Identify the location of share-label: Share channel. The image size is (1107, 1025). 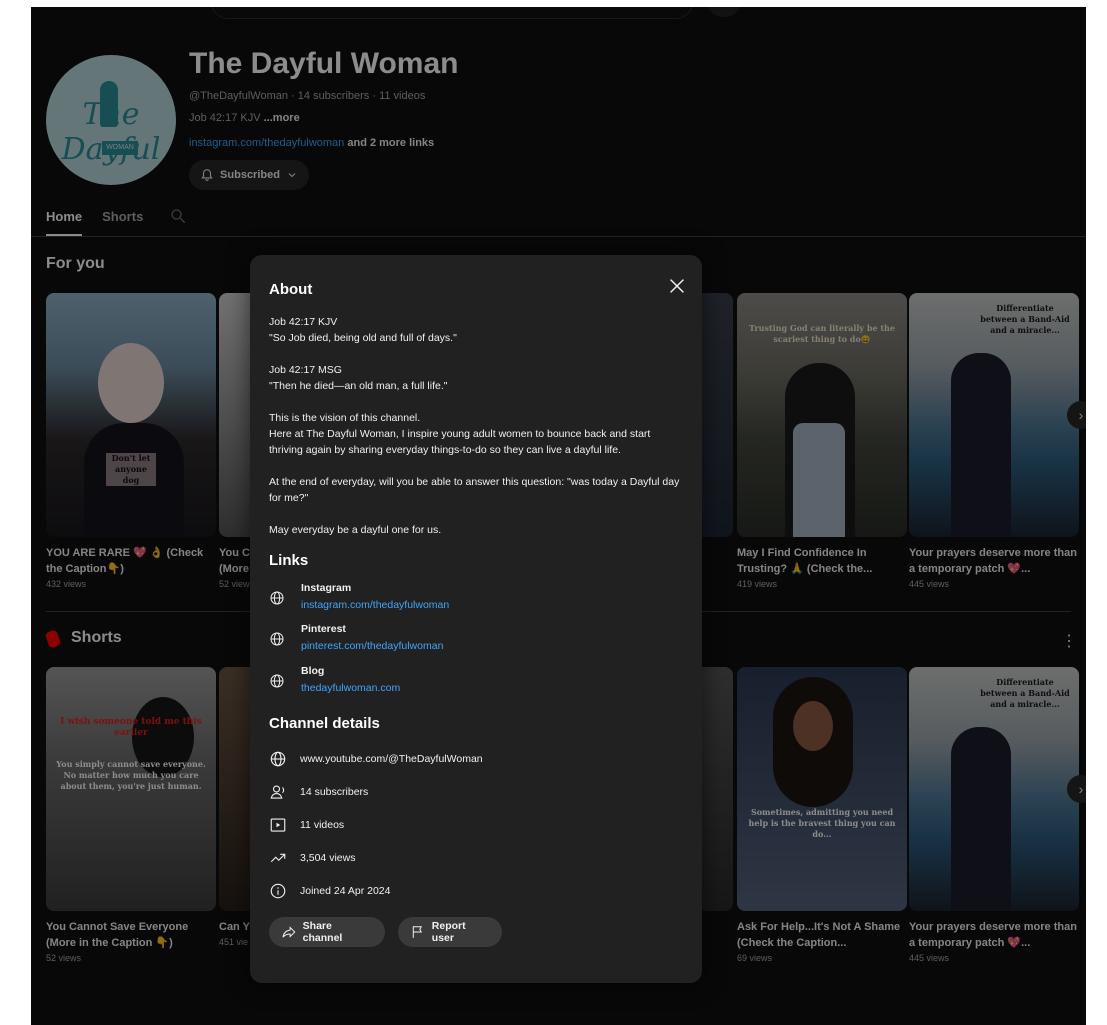
(322, 932).